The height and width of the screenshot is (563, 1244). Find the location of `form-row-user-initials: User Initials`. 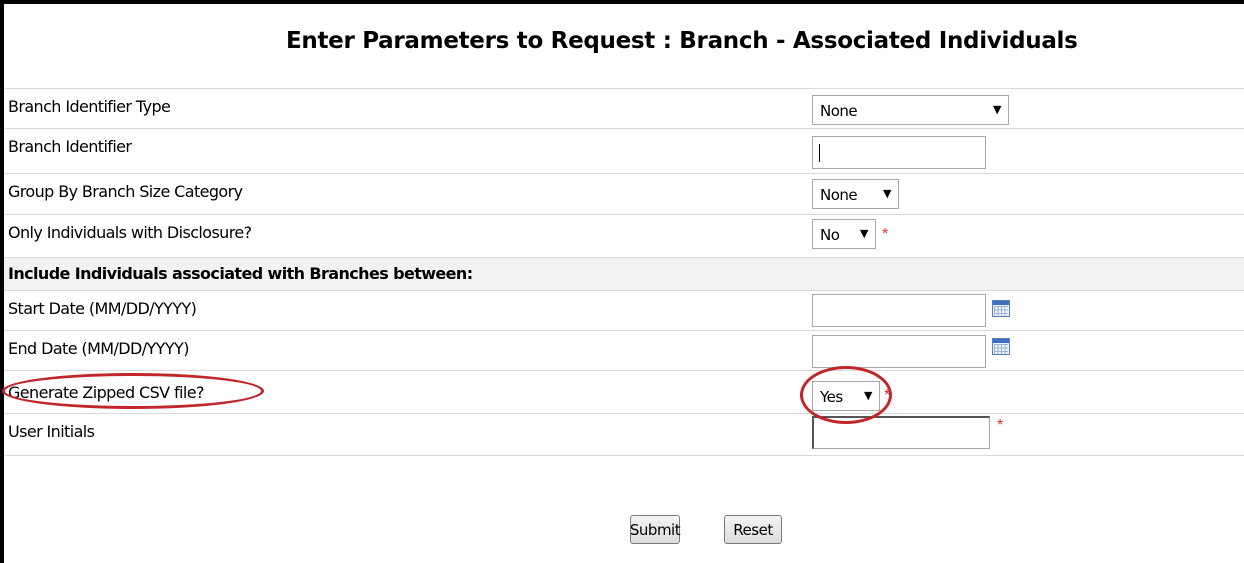

form-row-user-initials: User Initials is located at coordinates (624, 433).